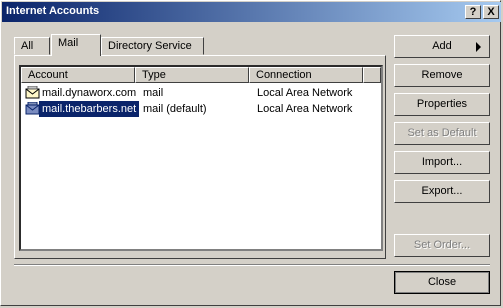 This screenshot has height=308, width=503. I want to click on column-header-connection: Connection, so click(306, 75).